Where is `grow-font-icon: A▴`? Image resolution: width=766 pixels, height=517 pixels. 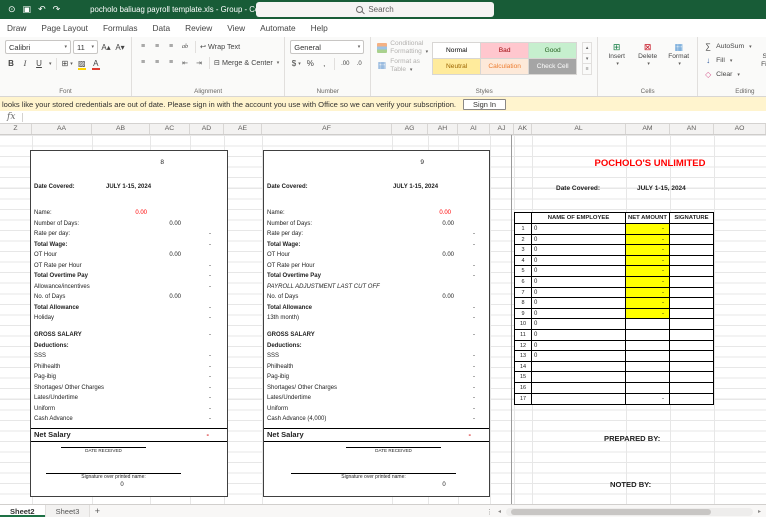 grow-font-icon: A▴ is located at coordinates (106, 47).